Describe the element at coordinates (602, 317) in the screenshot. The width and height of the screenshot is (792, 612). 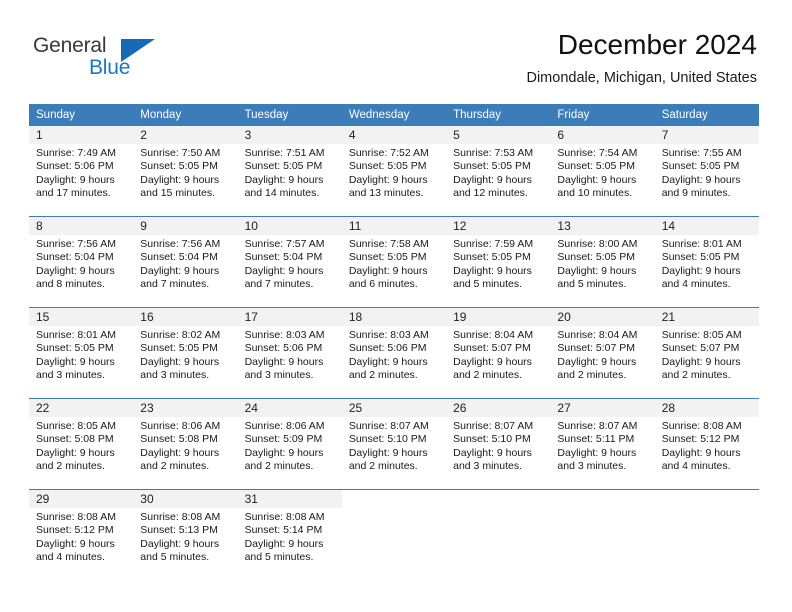
I see `day-number: 20` at that location.